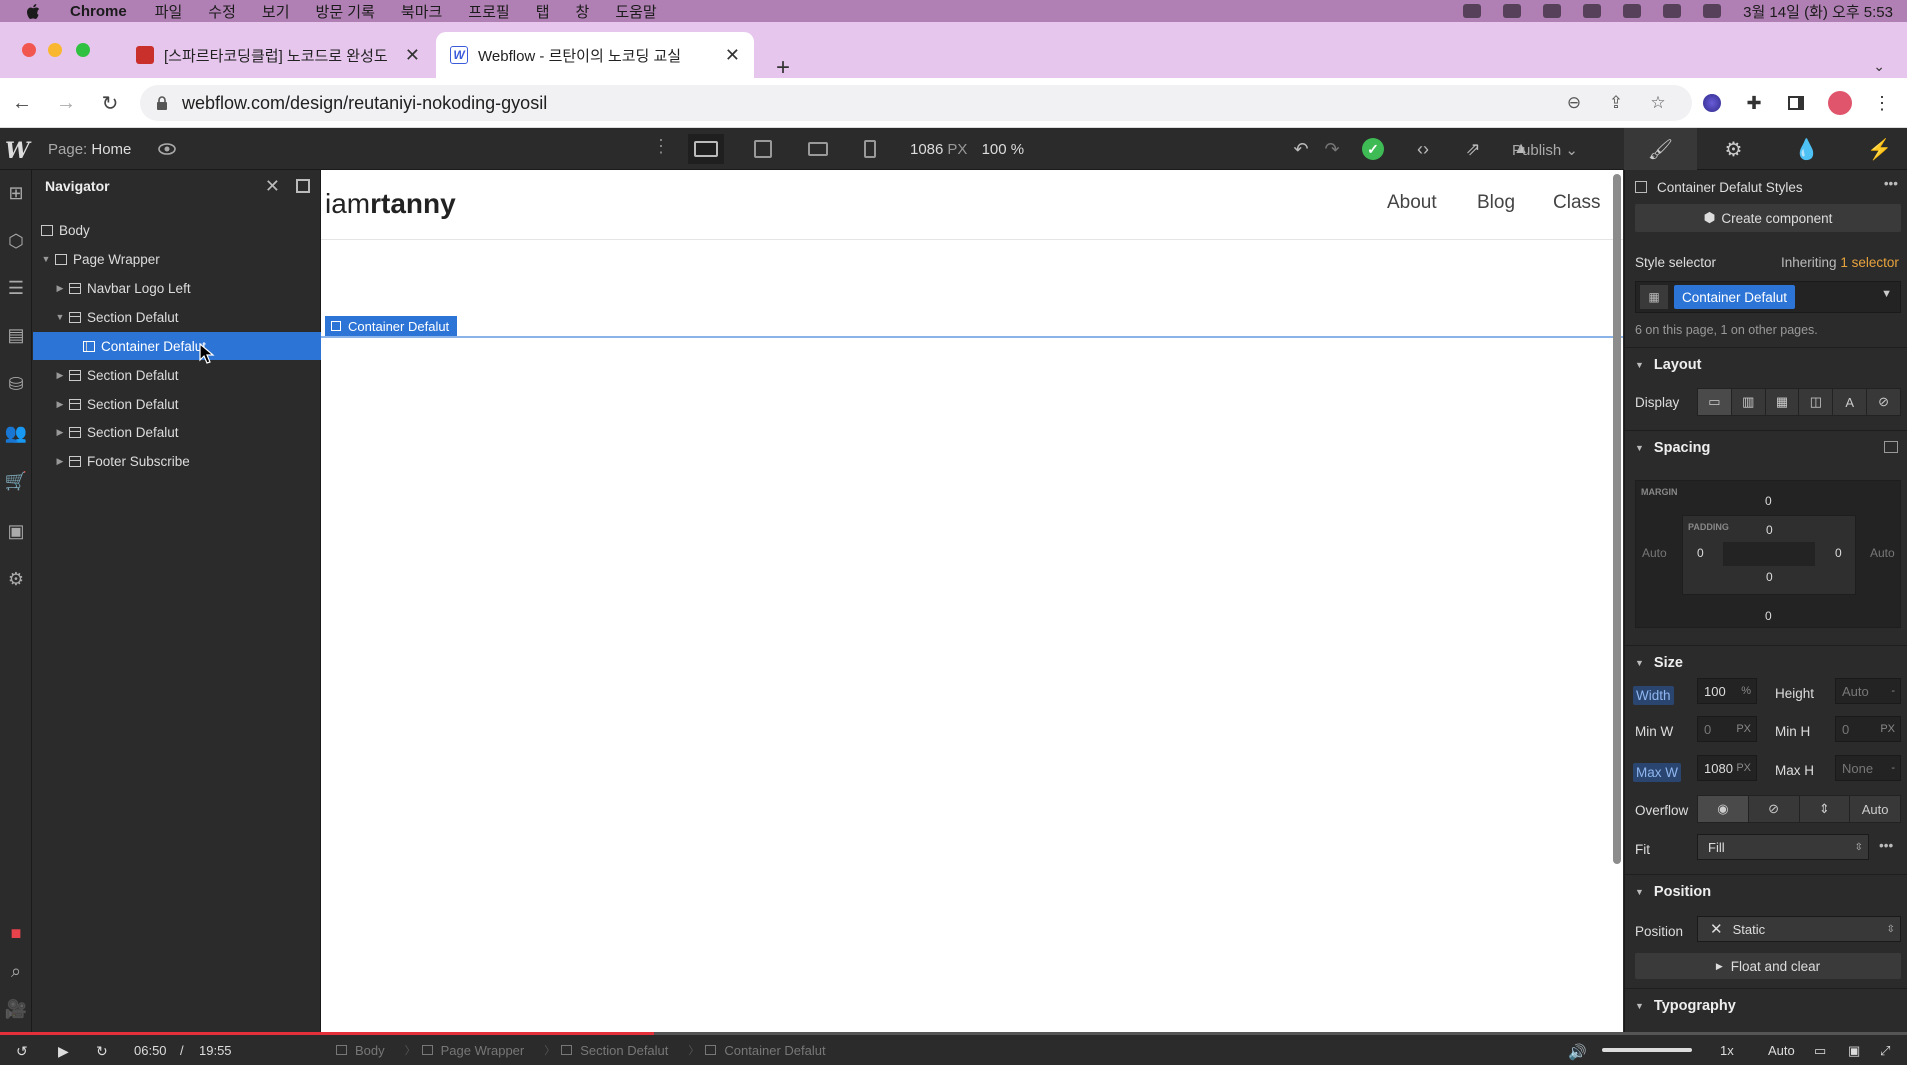 This screenshot has height=1065, width=1907. I want to click on close-icon: ✕, so click(272, 186).